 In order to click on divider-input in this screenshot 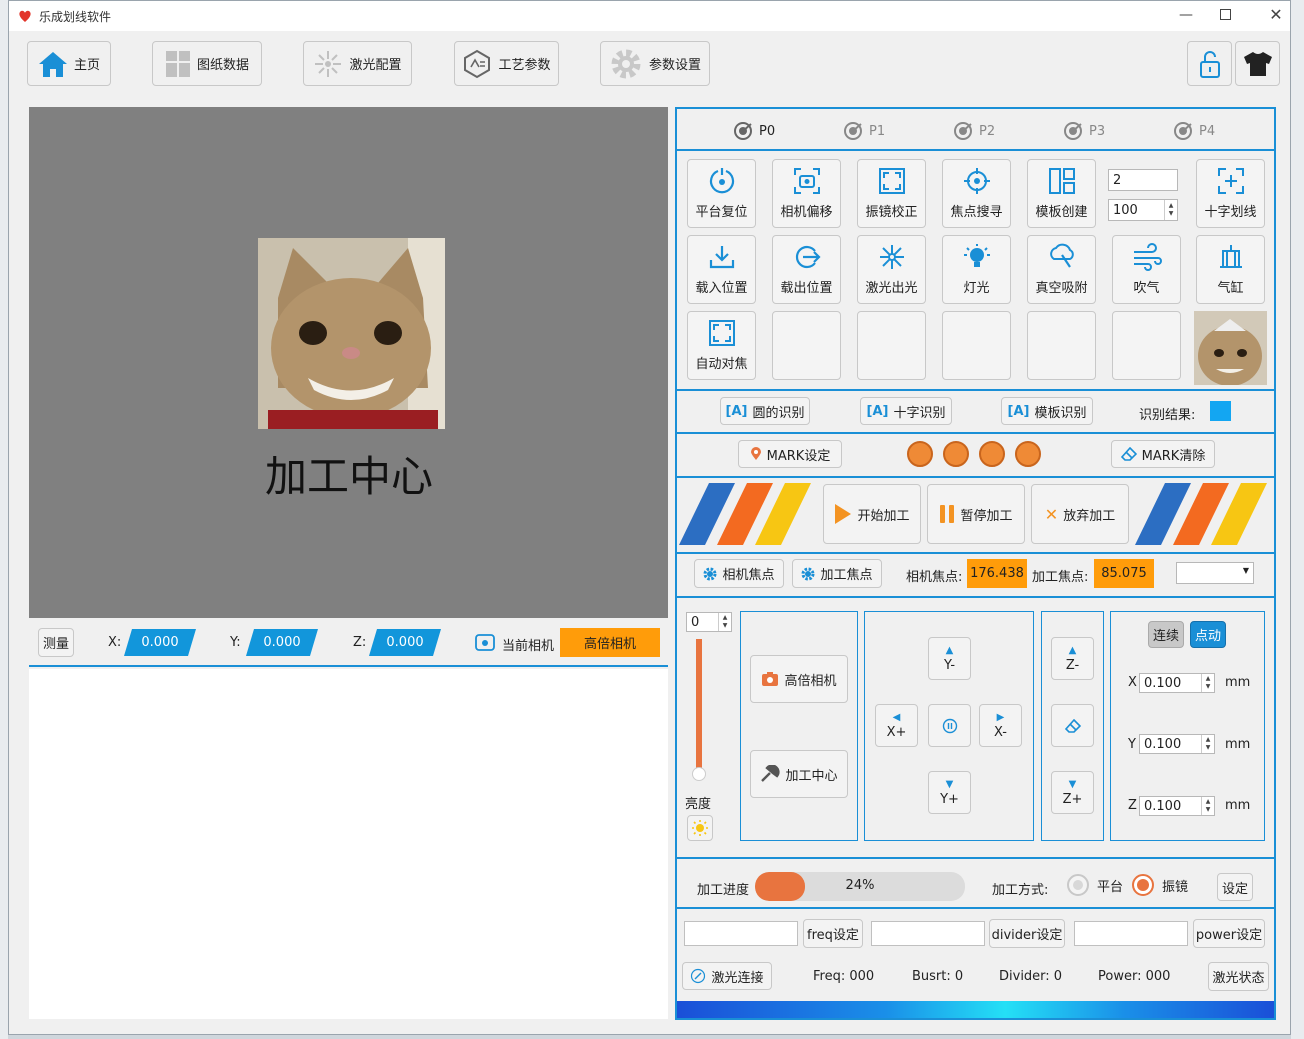, I will do `click(928, 933)`.